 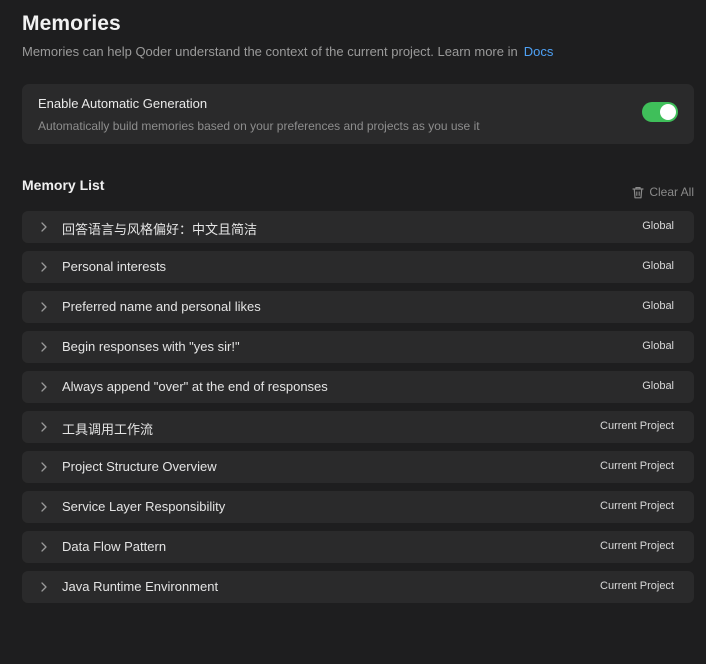 I want to click on memory-item: Begin responses with "yes sir!" Global, so click(x=358, y=347).